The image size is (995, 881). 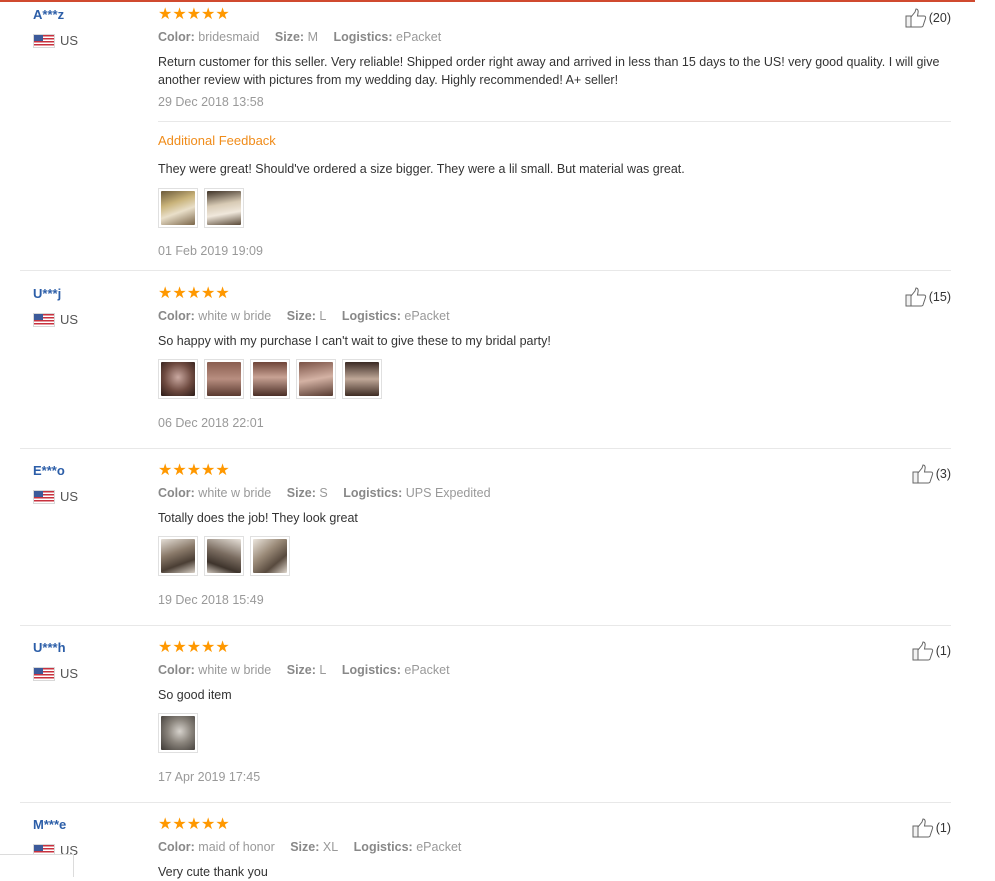 I want to click on reviewer-name: E***o, so click(x=49, y=470).